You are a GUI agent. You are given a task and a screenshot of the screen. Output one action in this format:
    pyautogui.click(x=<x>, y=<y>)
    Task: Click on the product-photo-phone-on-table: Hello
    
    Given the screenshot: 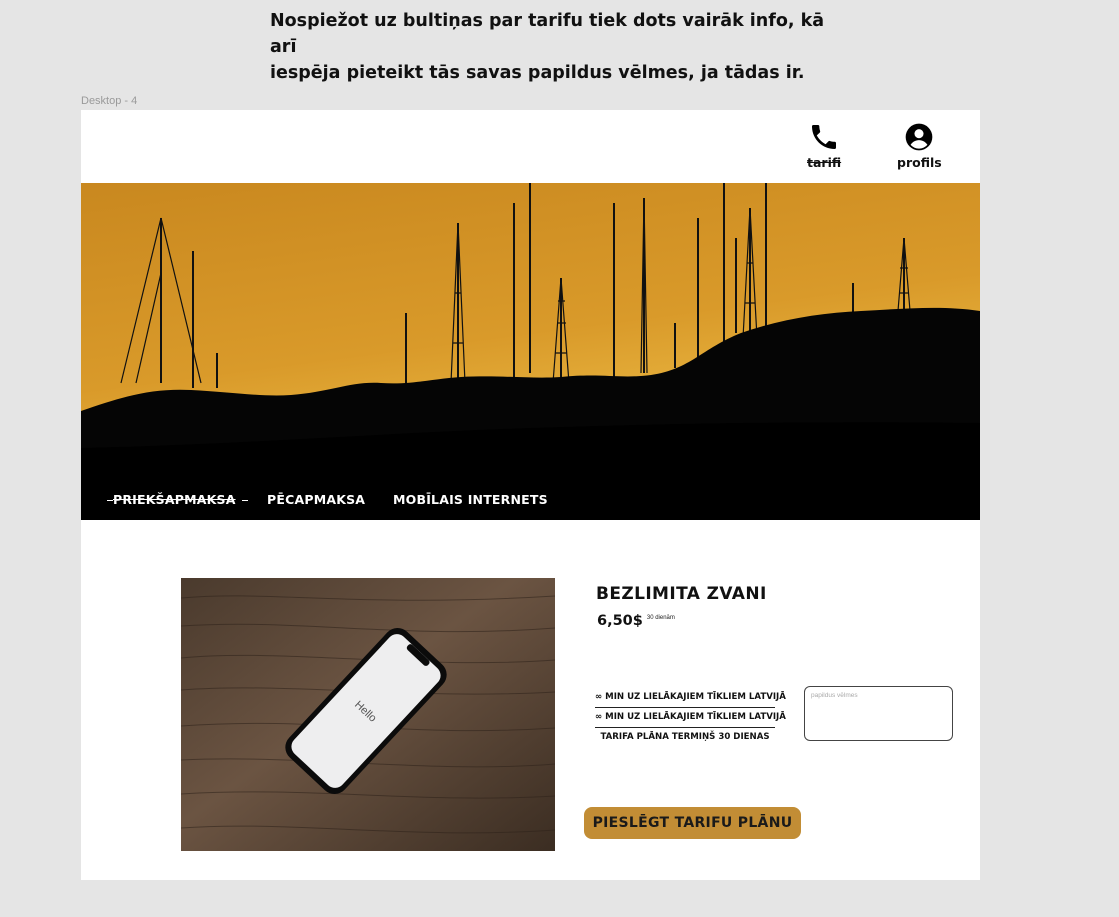 What is the action you would take?
    pyautogui.click(x=368, y=714)
    